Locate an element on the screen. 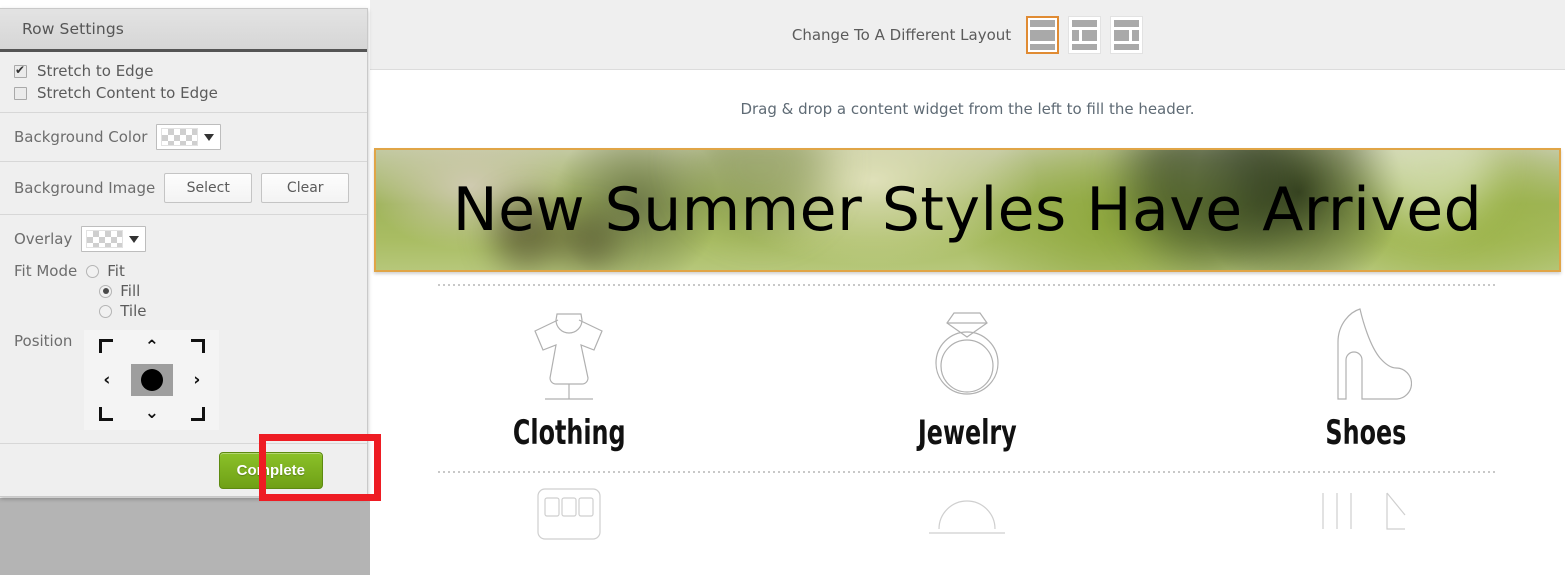 The image size is (1565, 575). stretch-to-edge-checkbox is located at coordinates (20, 70).